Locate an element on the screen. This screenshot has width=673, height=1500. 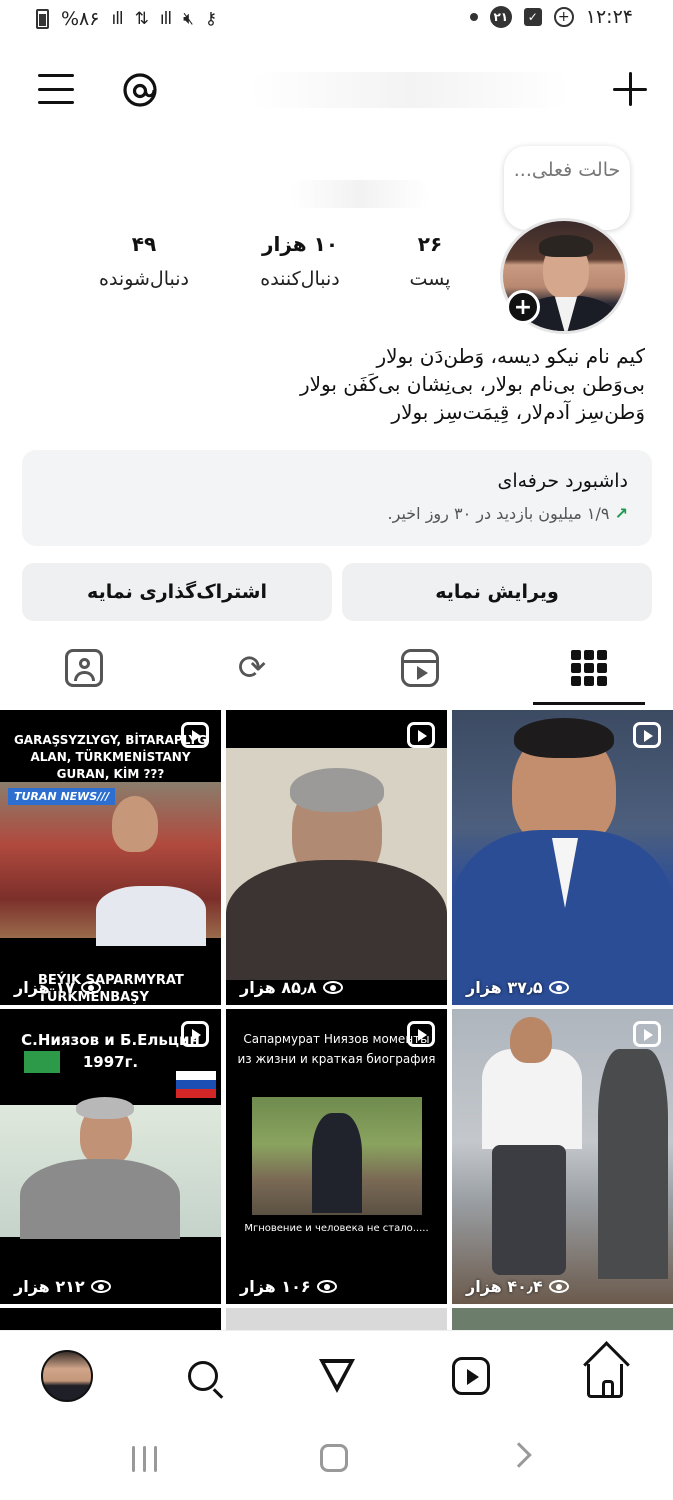
post-views-count: ۳۷٫۵ هزار is located at coordinates (504, 987).